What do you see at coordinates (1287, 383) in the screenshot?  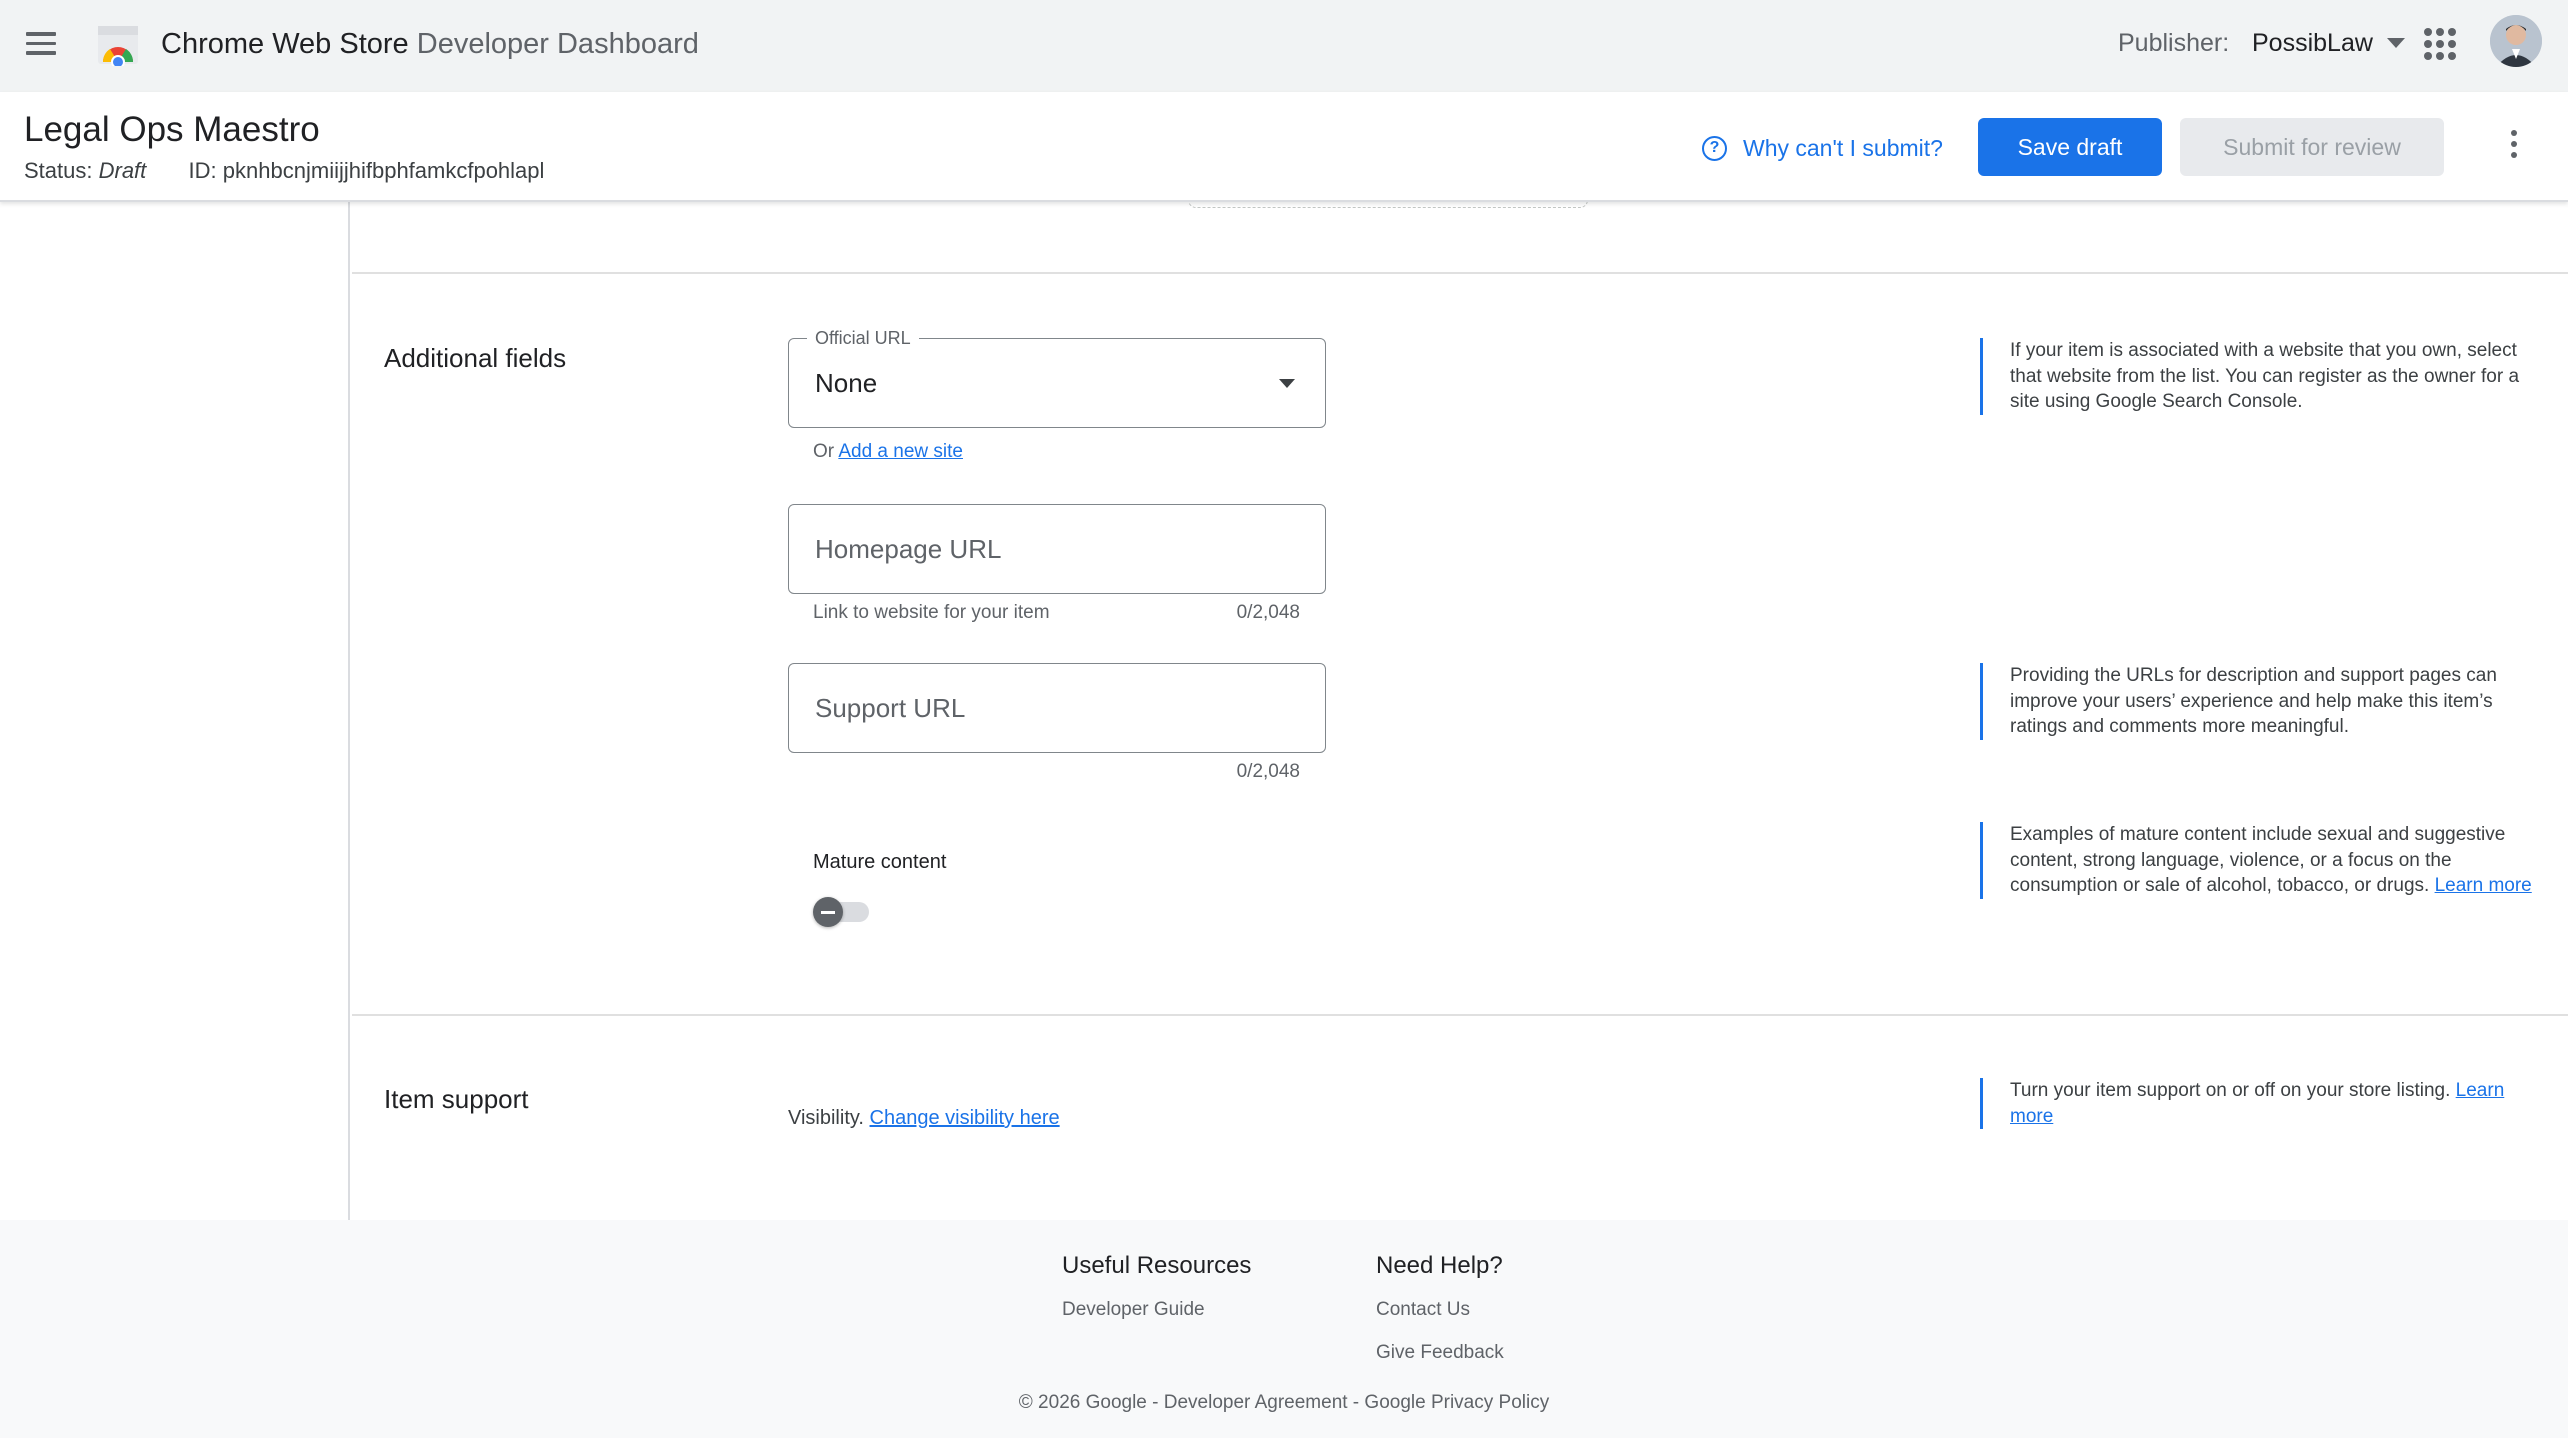 I see `dropdown-arrow-icon` at bounding box center [1287, 383].